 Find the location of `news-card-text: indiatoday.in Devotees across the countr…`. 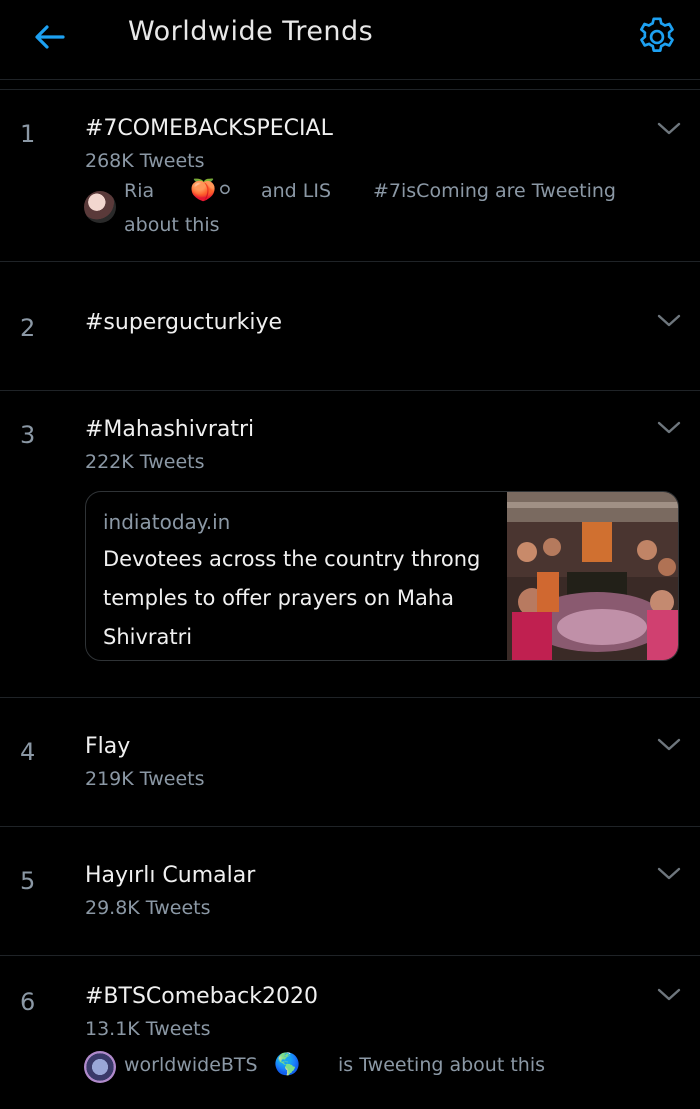

news-card-text: indiatoday.in Devotees across the countr… is located at coordinates (303, 582).